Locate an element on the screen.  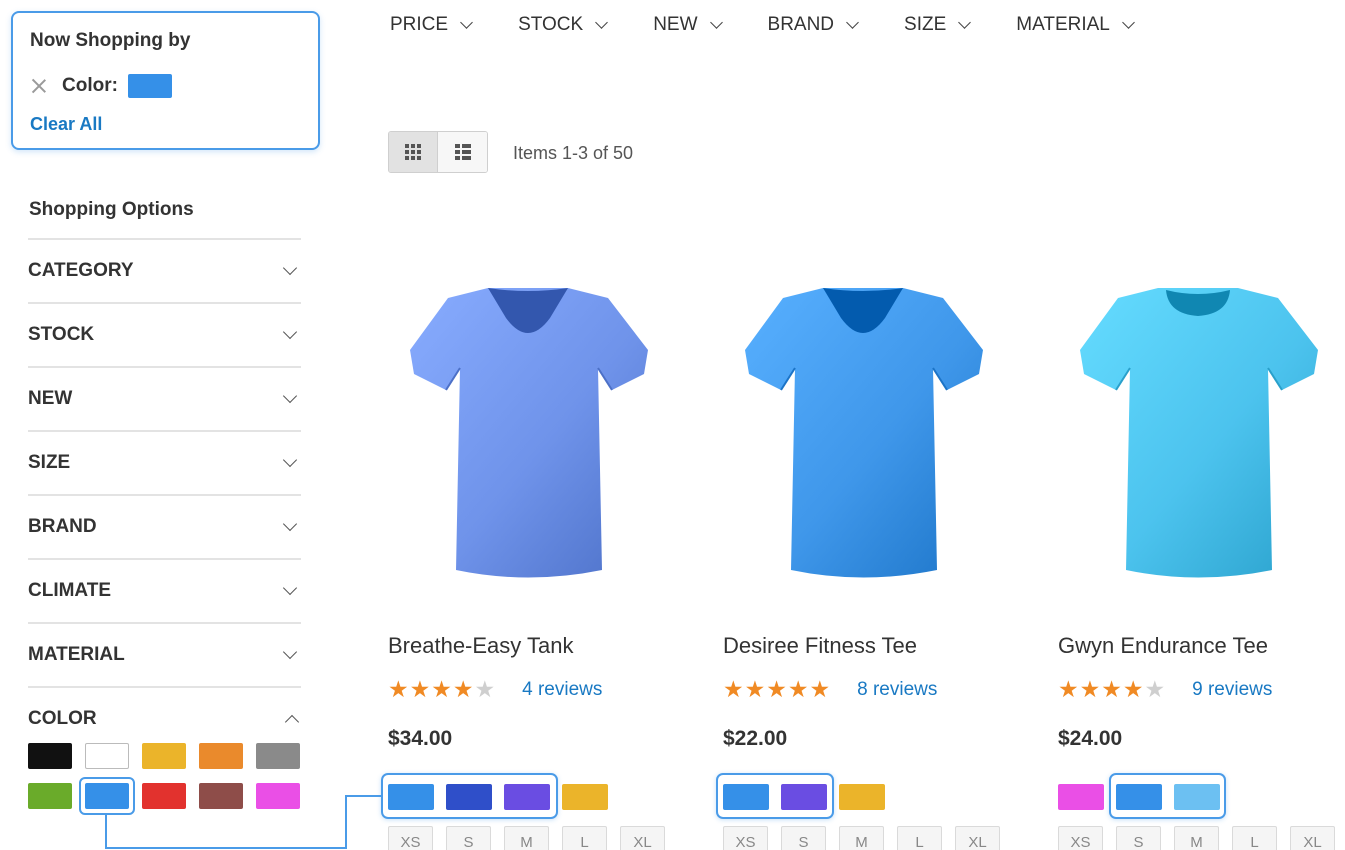
top-filter-new: NEW is located at coordinates (688, 25).